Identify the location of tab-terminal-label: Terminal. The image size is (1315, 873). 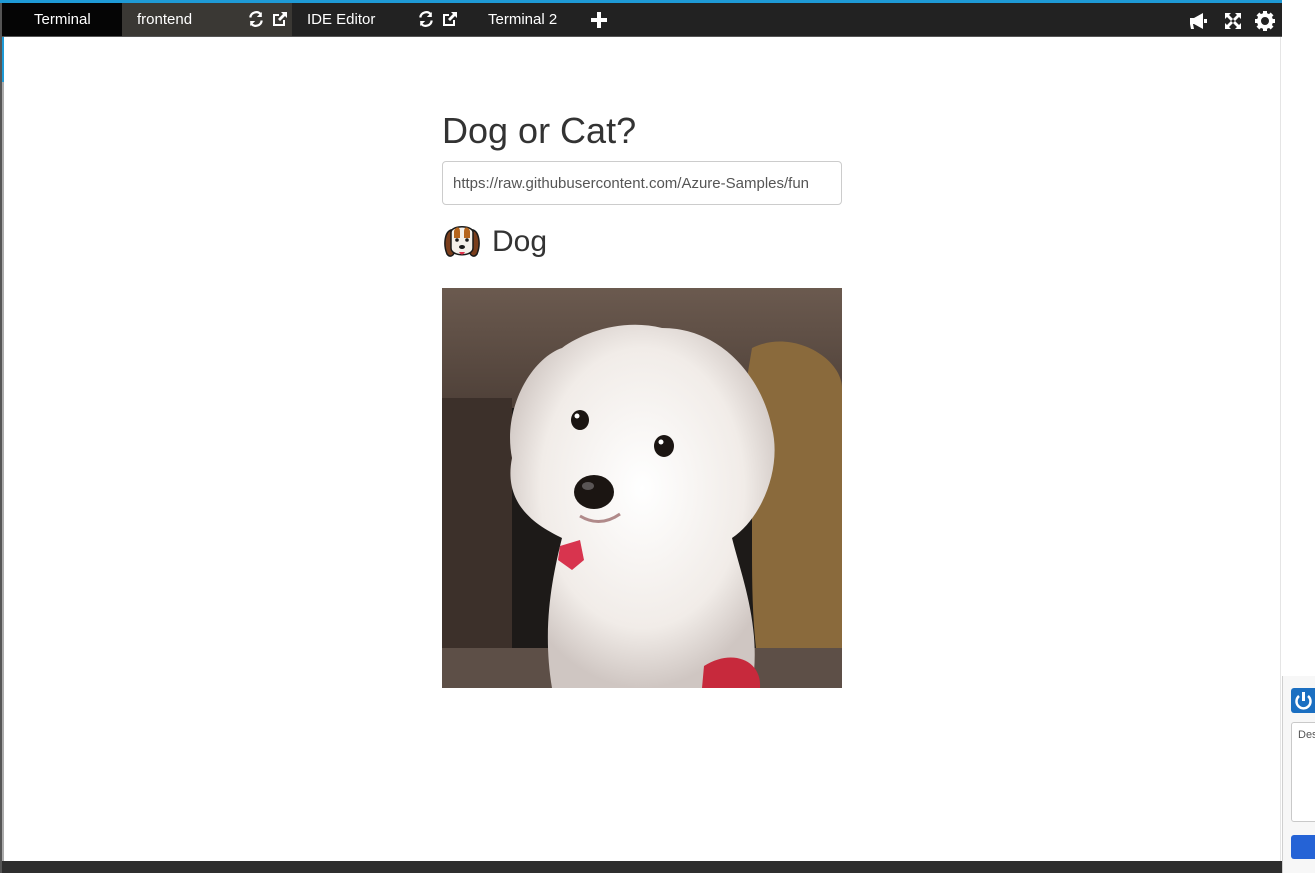
(62, 19).